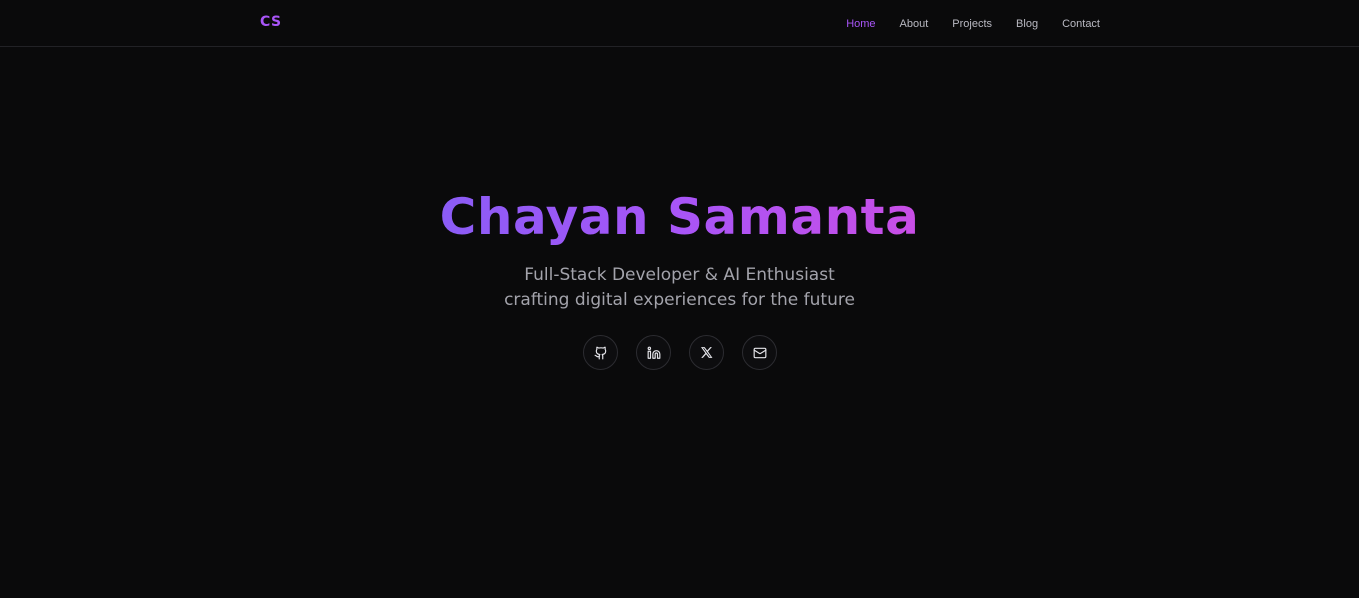  I want to click on linkedin-icon, so click(654, 353).